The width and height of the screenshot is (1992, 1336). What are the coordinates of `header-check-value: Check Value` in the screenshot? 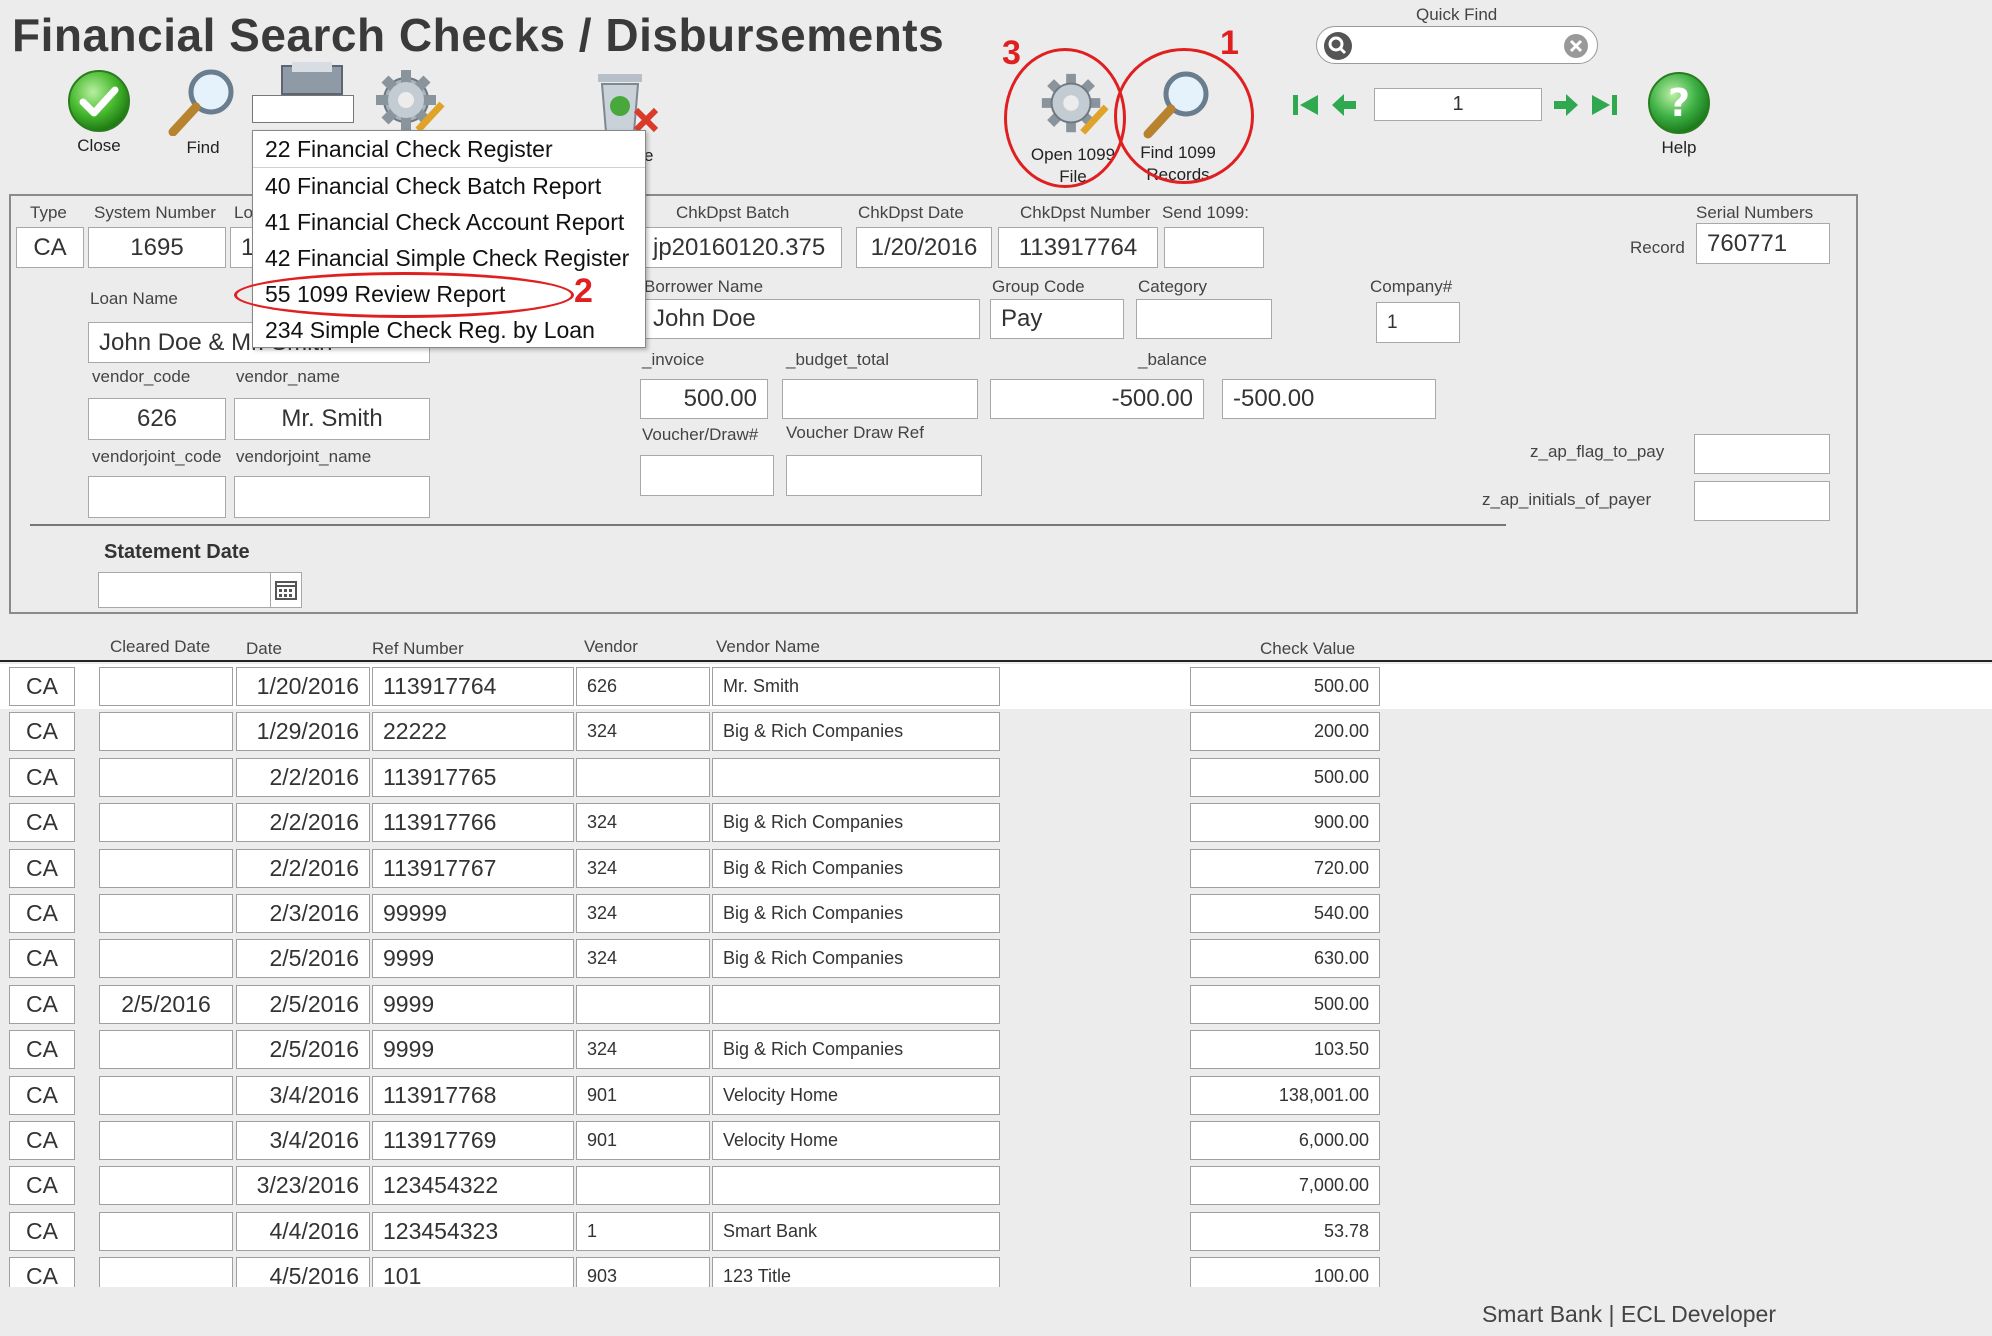 It's located at (1307, 649).